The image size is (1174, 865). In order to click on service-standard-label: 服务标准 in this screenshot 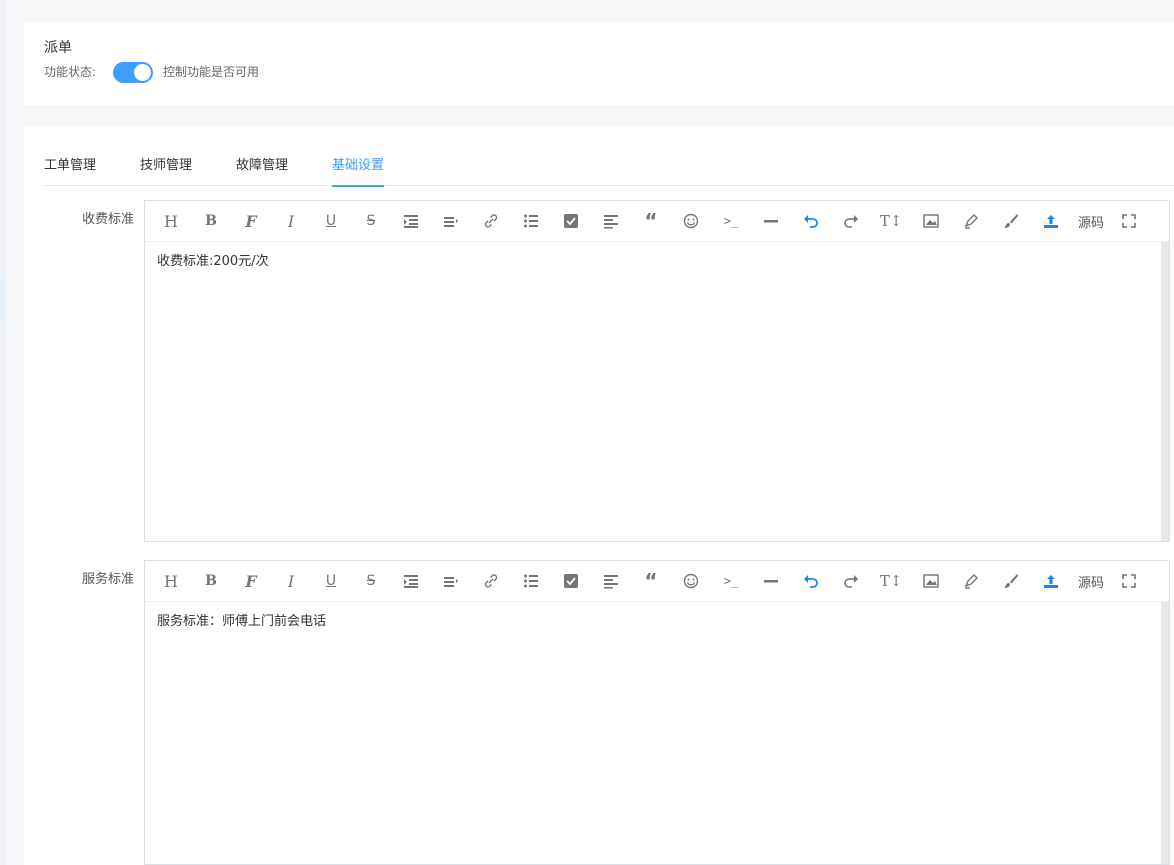, I will do `click(107, 579)`.